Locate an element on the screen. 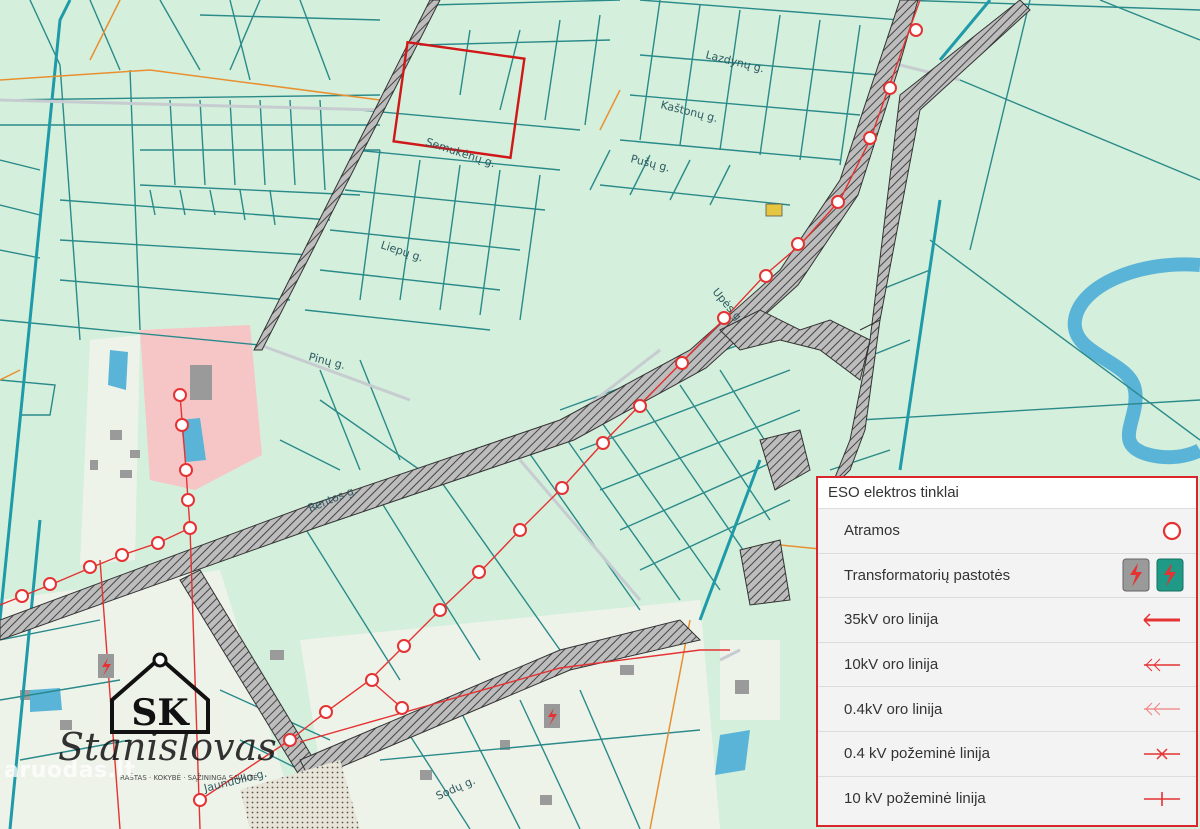 Image resolution: width=1200 pixels, height=829 pixels. substation-gray-icon is located at coordinates (1136, 575).